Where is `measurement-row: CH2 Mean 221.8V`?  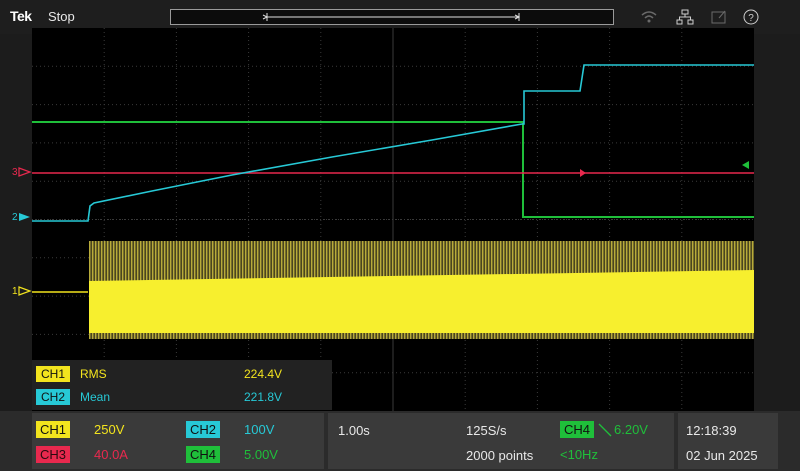
measurement-row: CH2 Mean 221.8V is located at coordinates (182, 397).